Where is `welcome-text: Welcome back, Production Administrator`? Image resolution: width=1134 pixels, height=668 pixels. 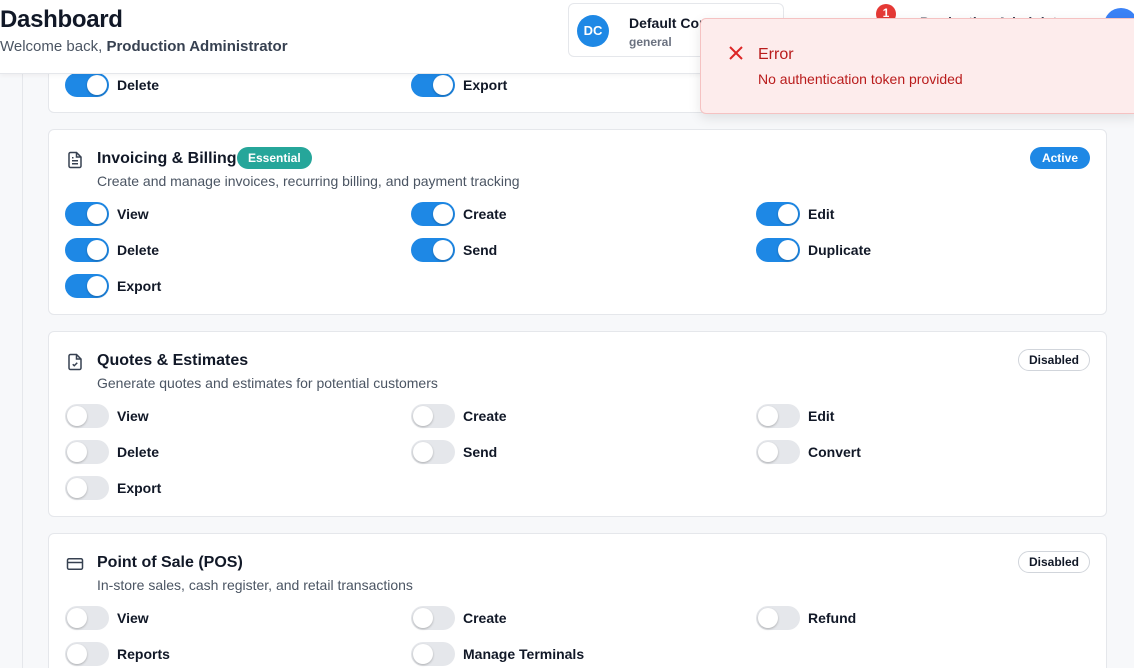
welcome-text: Welcome back, Production Administrator is located at coordinates (144, 46).